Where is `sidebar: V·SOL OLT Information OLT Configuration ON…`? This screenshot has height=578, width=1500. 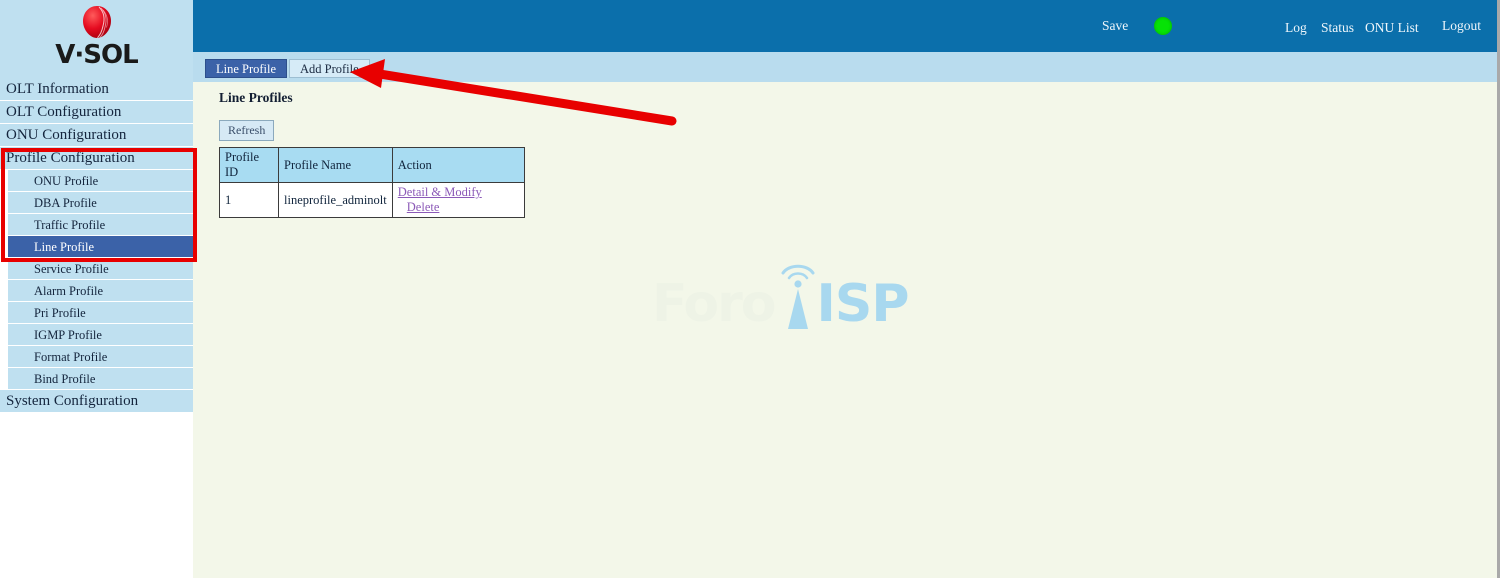
sidebar: V·SOL OLT Information OLT Configuration ON… is located at coordinates (96, 289).